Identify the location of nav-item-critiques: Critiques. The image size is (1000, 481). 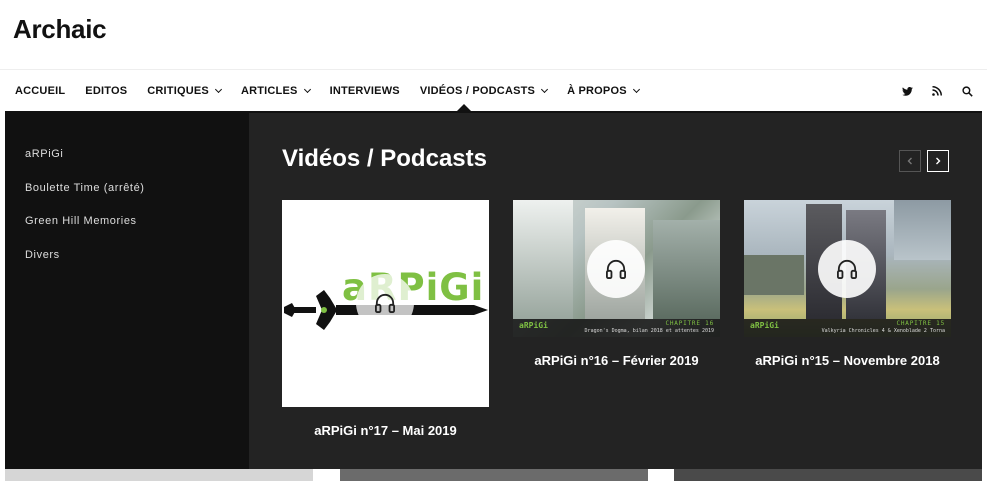
(184, 91).